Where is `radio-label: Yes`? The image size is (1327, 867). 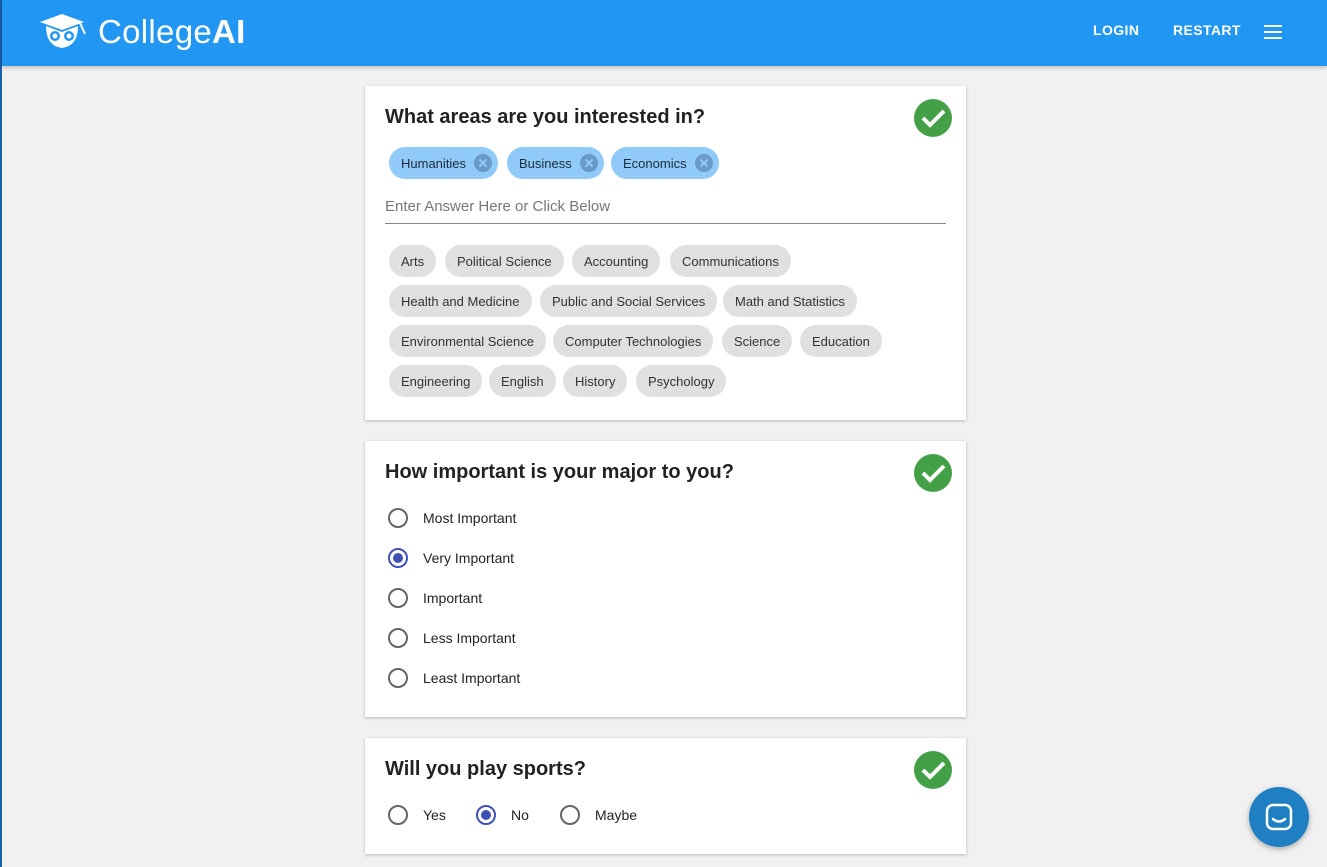
radio-label: Yes is located at coordinates (434, 815).